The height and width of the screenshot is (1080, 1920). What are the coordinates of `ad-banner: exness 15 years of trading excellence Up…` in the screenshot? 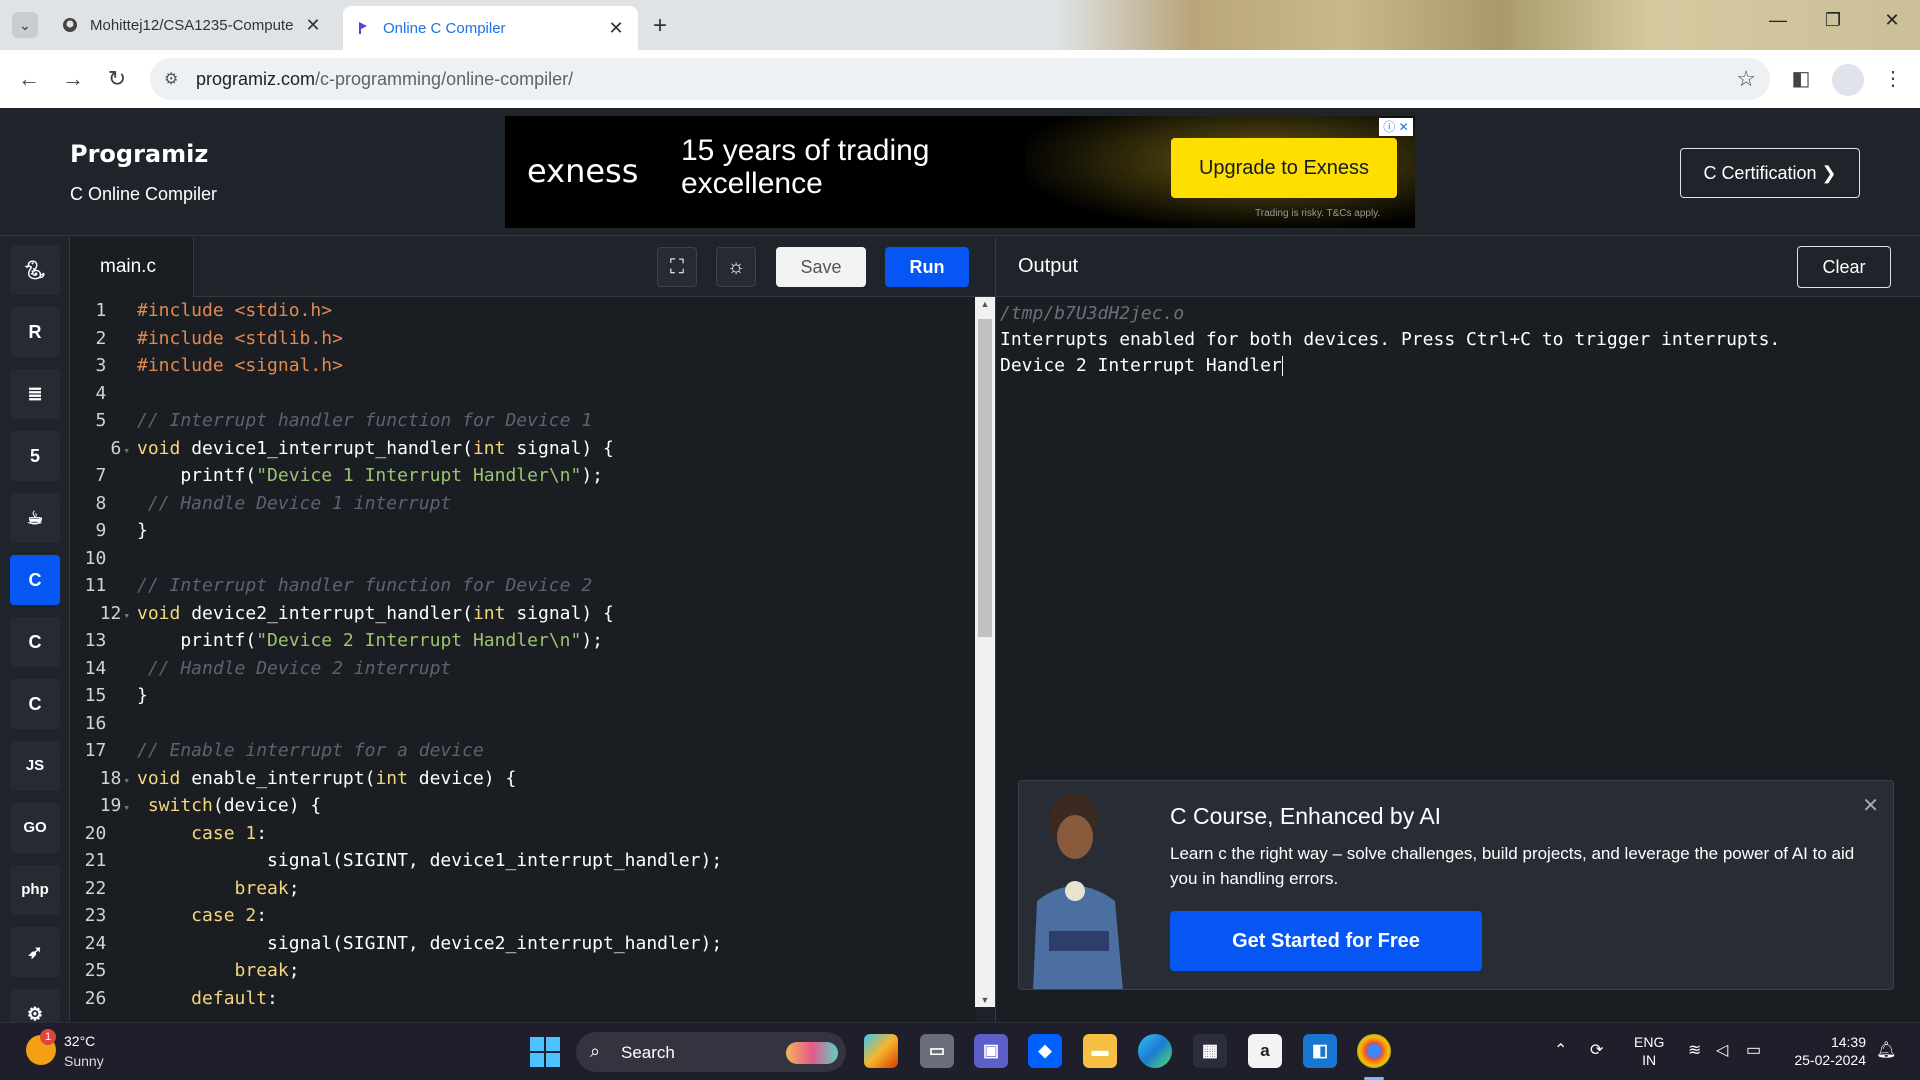 It's located at (960, 172).